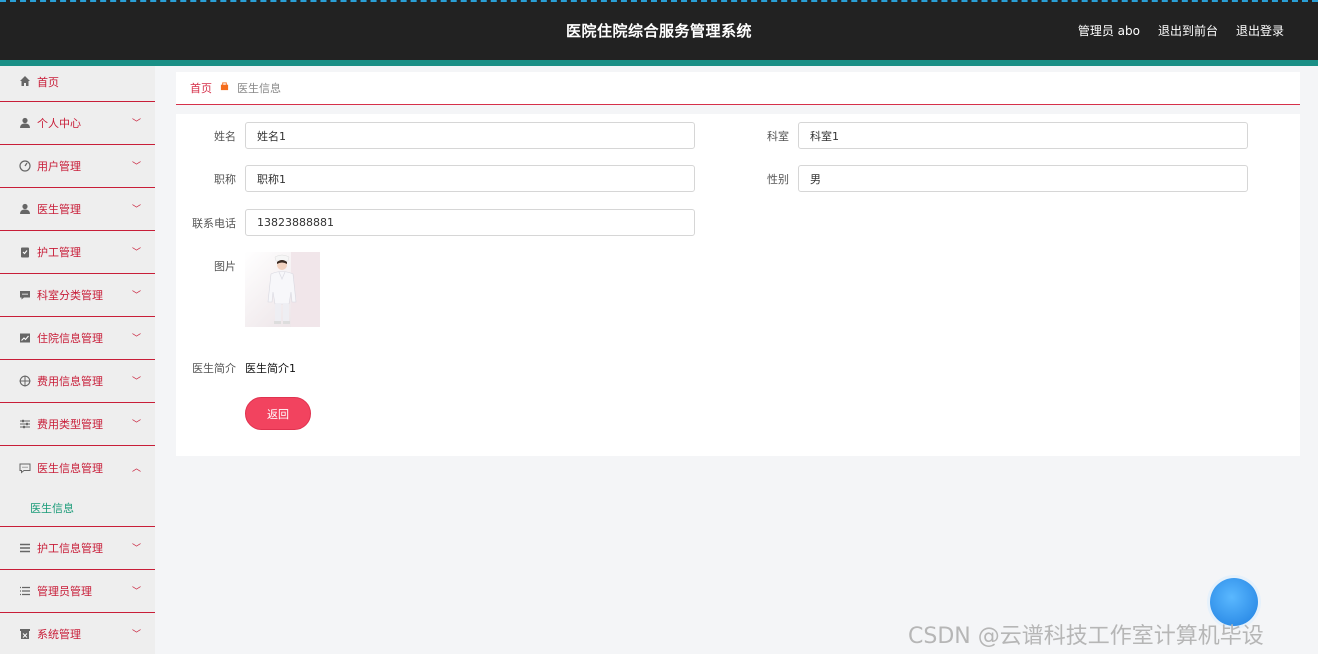 This screenshot has width=1318, height=654. Describe the element at coordinates (282, 289) in the screenshot. I see `doctor-photo` at that location.